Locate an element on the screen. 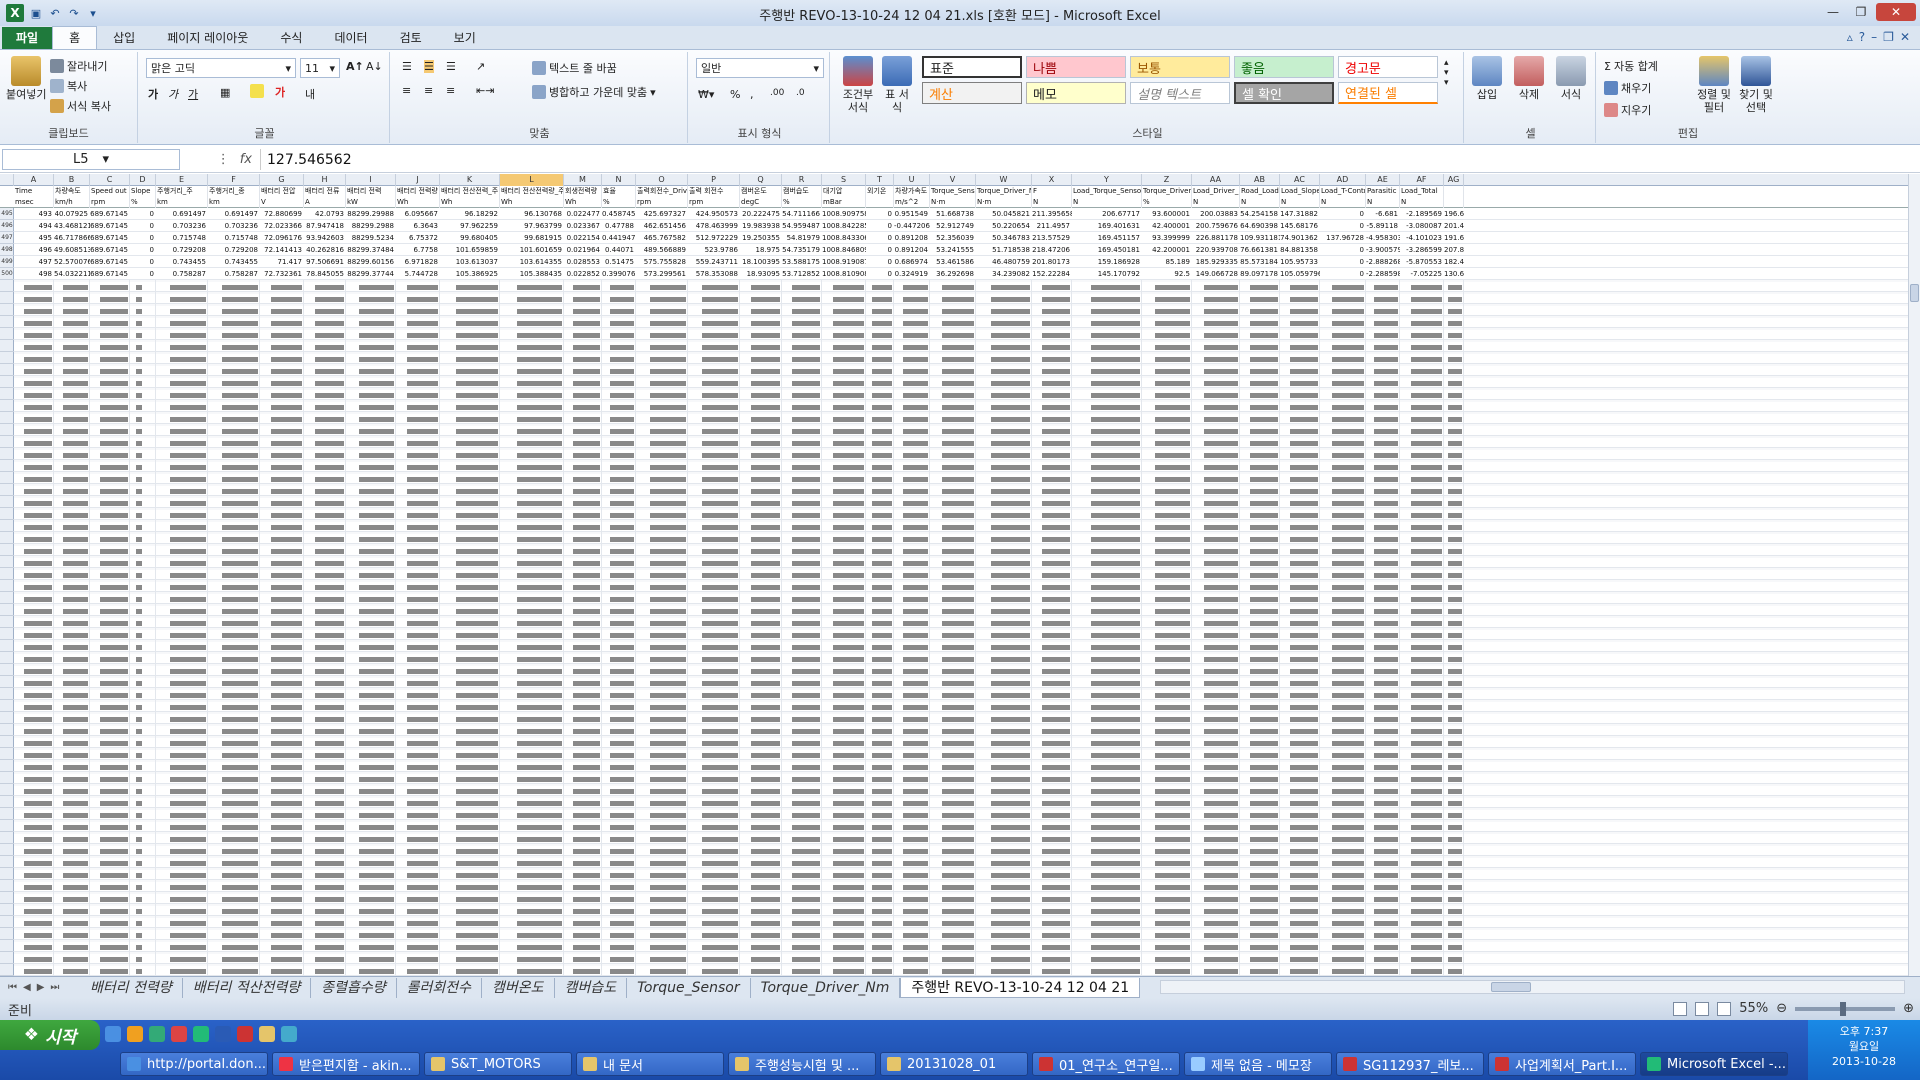  style-linked-cell: 연결된 셀 is located at coordinates (1388, 93).